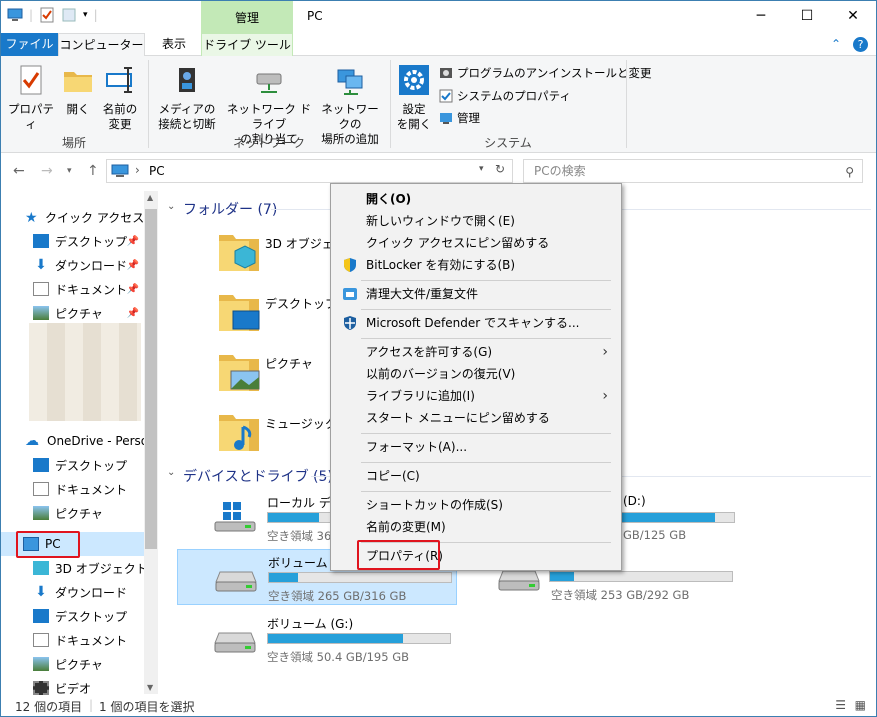  I want to click on open-folder-icon, so click(78, 82).